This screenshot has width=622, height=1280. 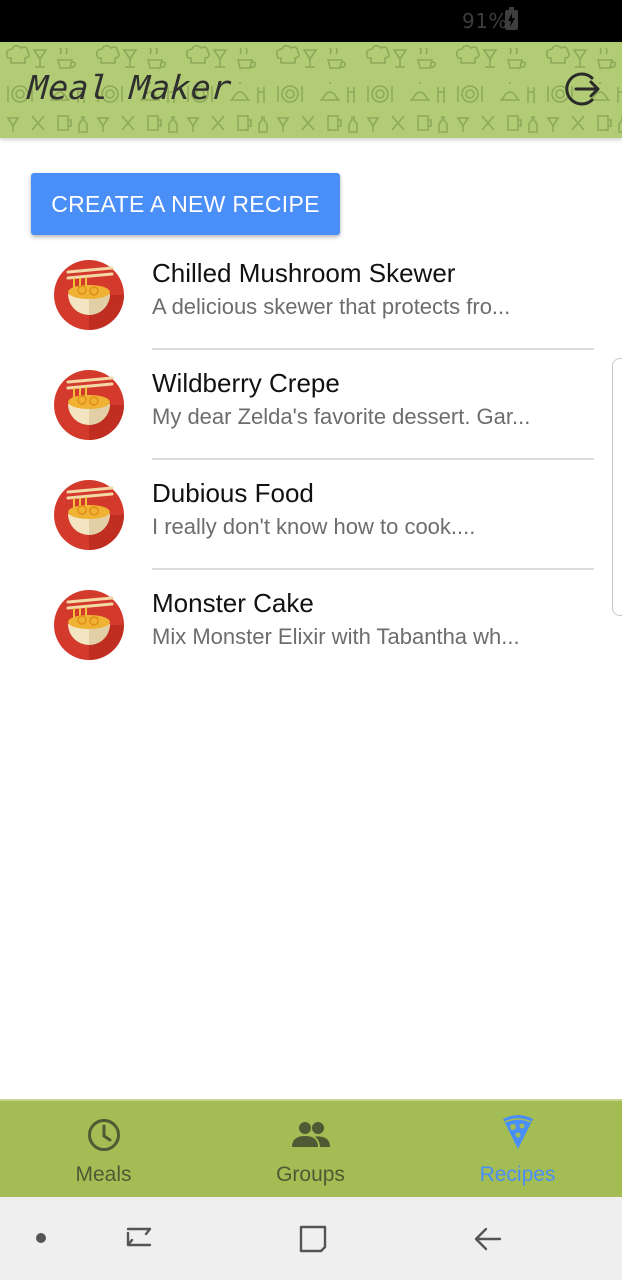 What do you see at coordinates (485, 21) in the screenshot?
I see `battery-percent: 91%` at bounding box center [485, 21].